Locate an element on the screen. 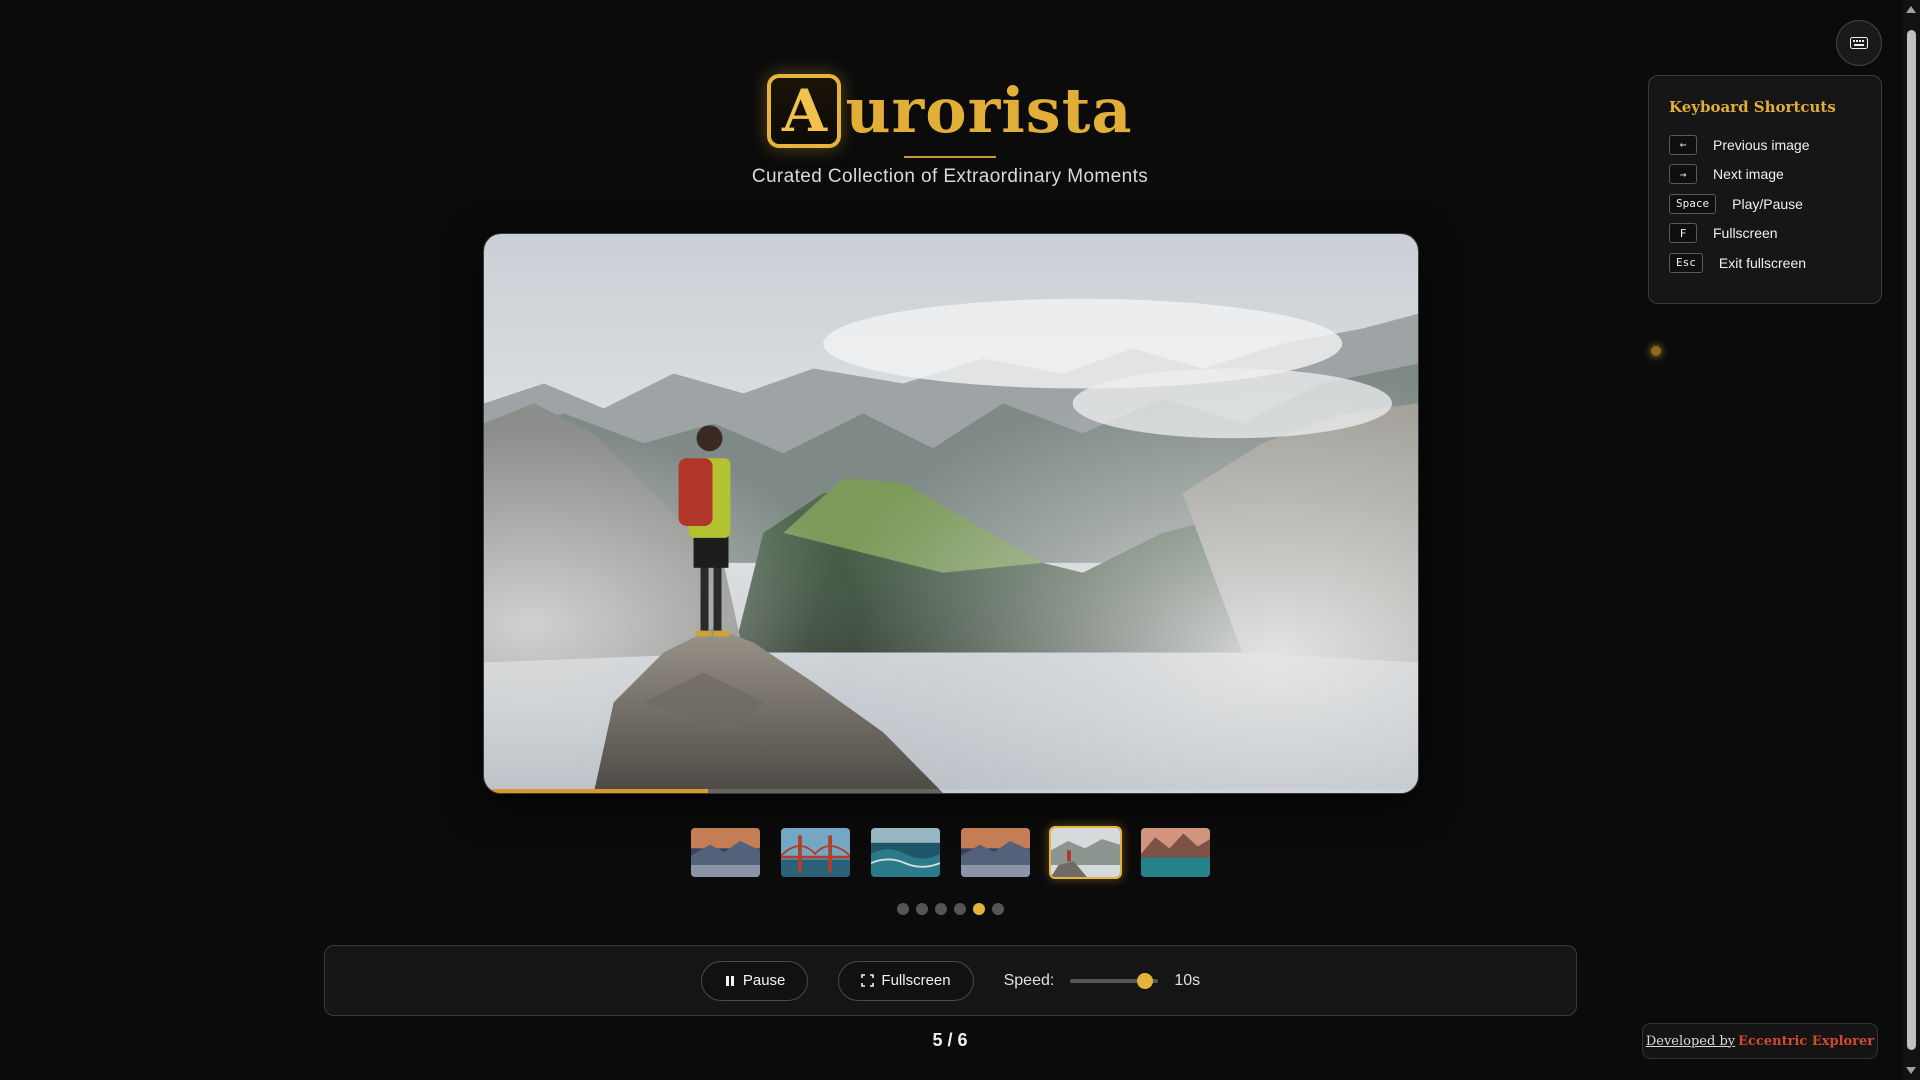 The height and width of the screenshot is (1080, 1920). shortcut-key: F is located at coordinates (1683, 233).